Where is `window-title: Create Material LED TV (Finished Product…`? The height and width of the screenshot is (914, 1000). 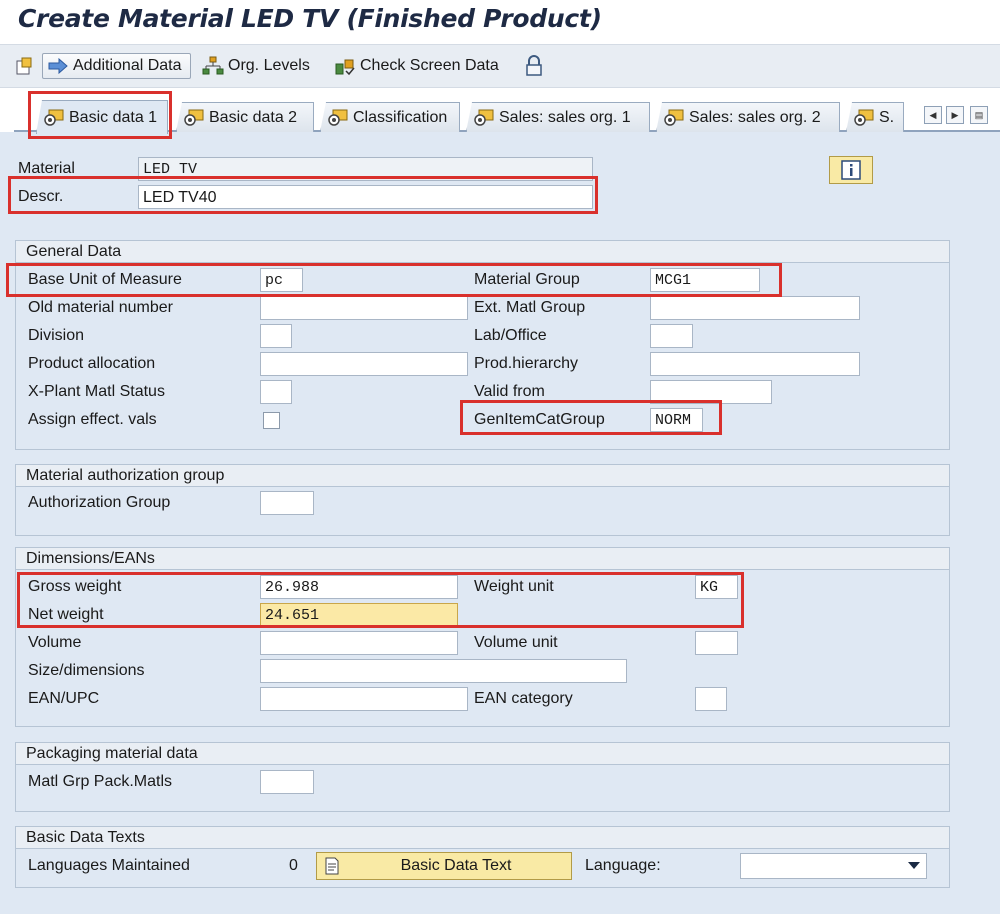 window-title: Create Material LED TV (Finished Product… is located at coordinates (310, 18).